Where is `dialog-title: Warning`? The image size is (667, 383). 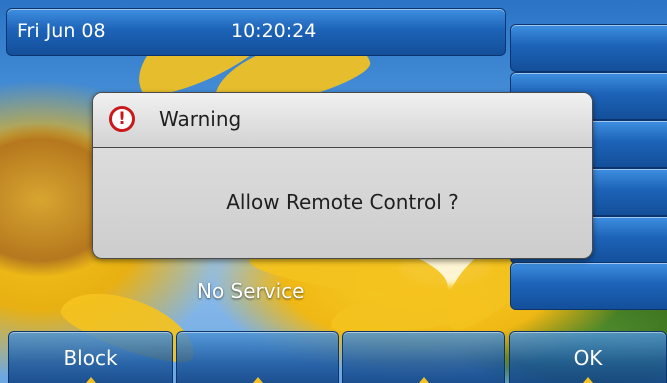
dialog-title: Warning is located at coordinates (200, 119).